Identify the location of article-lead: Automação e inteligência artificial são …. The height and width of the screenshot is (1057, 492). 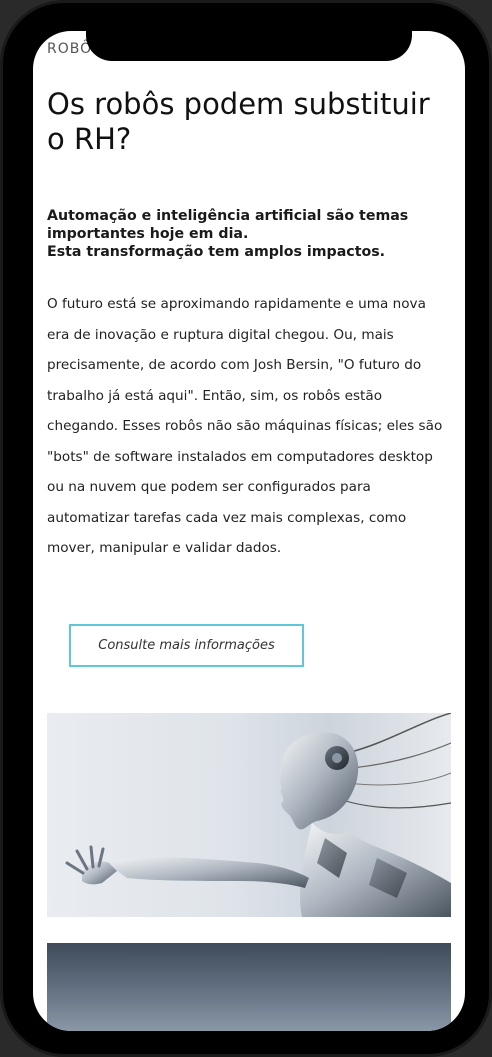
(249, 234).